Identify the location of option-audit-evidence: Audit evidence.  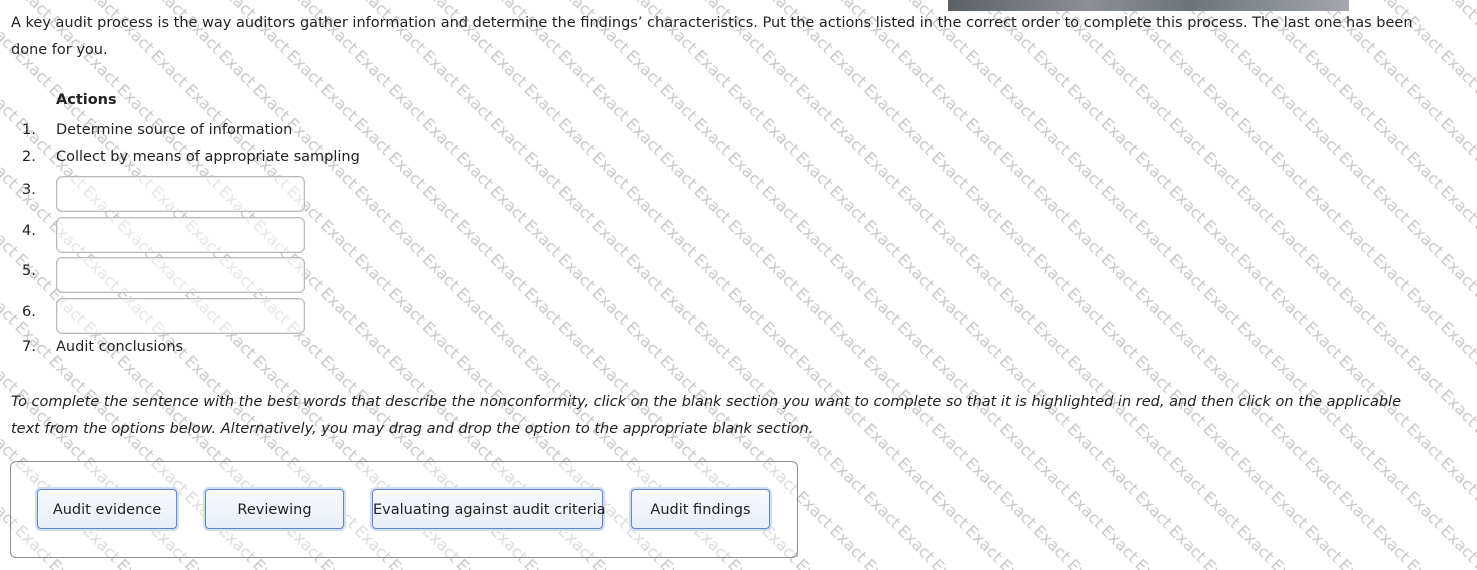
(107, 509).